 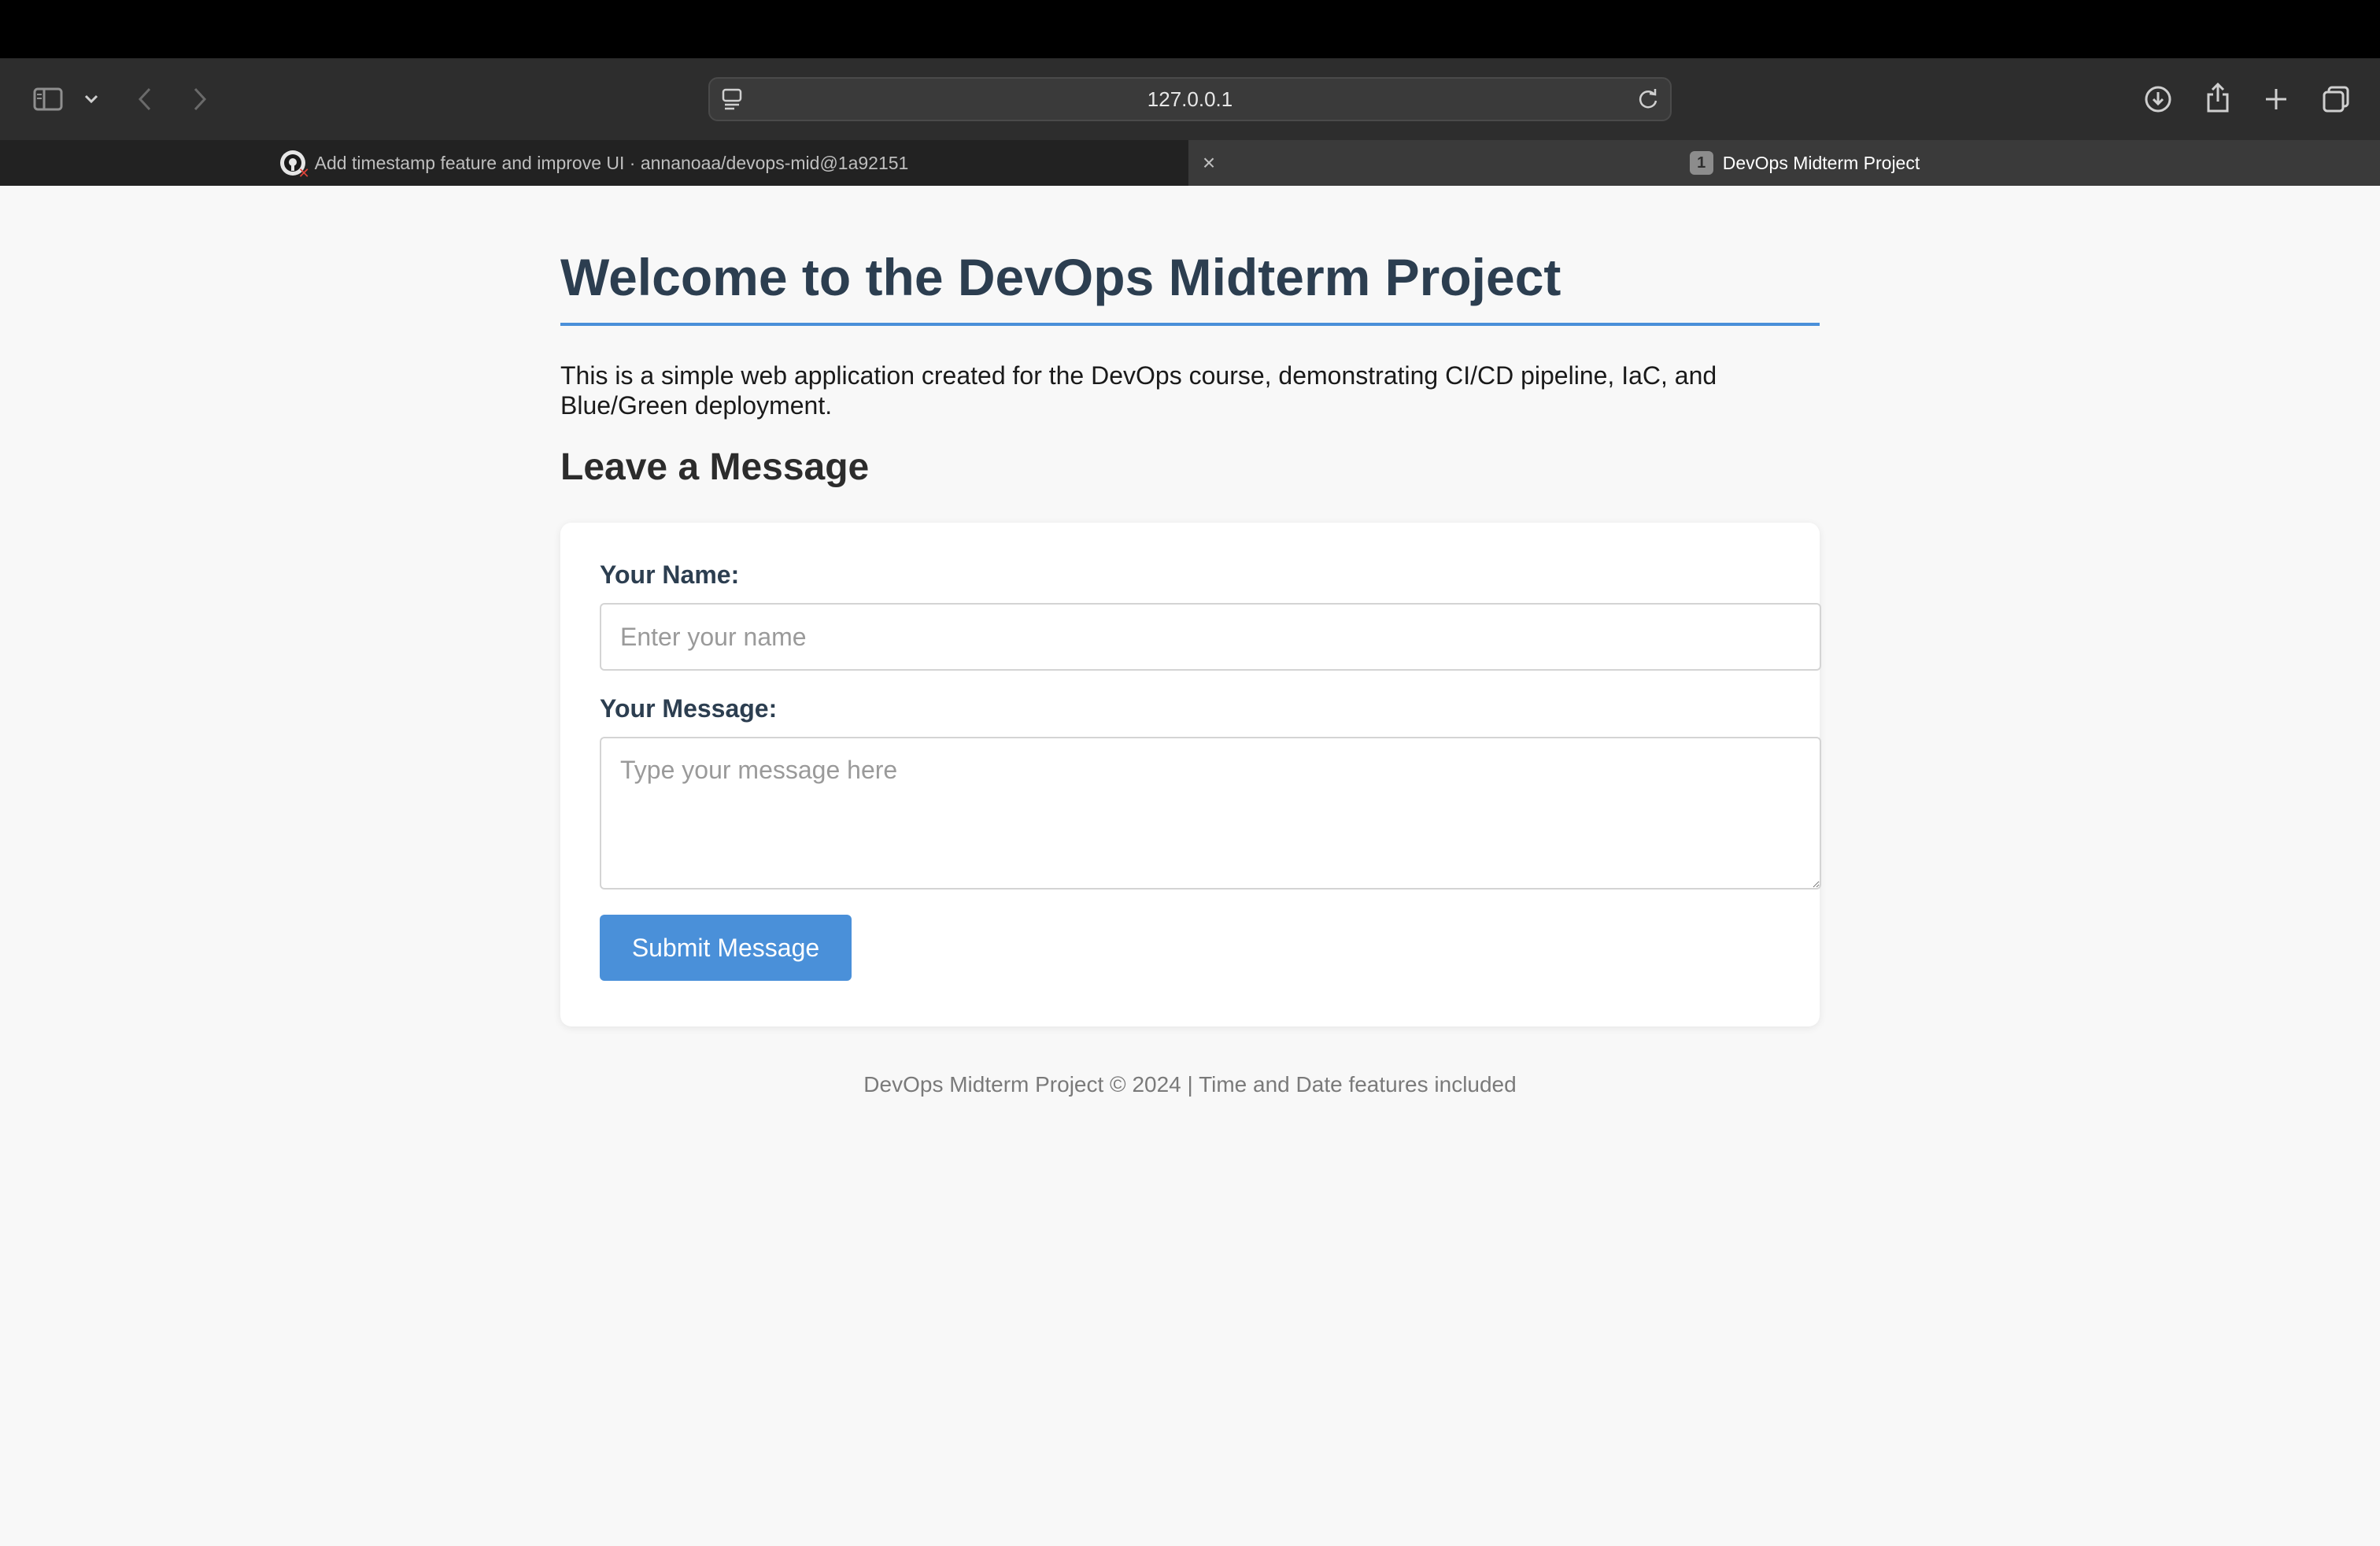 What do you see at coordinates (294, 165) in the screenshot?
I see `github-icon: ✕` at bounding box center [294, 165].